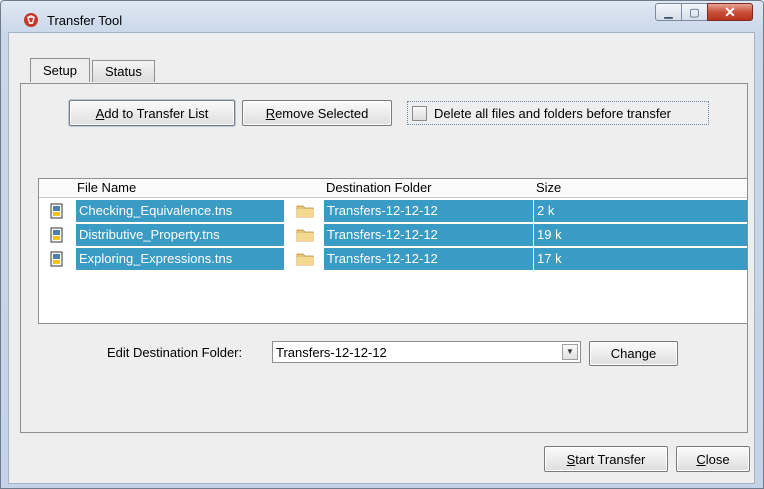 The image size is (764, 489). What do you see at coordinates (640, 235) in the screenshot?
I see `cell-size: 19 k` at bounding box center [640, 235].